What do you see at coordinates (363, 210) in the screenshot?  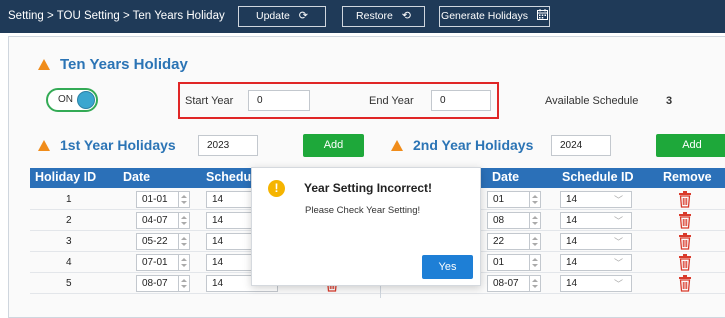 I see `dialog-message: Please Check Year Setting!` at bounding box center [363, 210].